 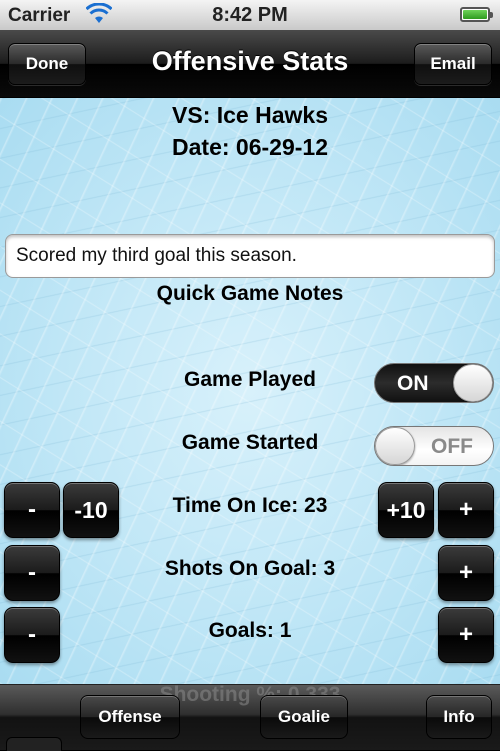 What do you see at coordinates (250, 630) in the screenshot?
I see `goals-label: Goals: 1` at bounding box center [250, 630].